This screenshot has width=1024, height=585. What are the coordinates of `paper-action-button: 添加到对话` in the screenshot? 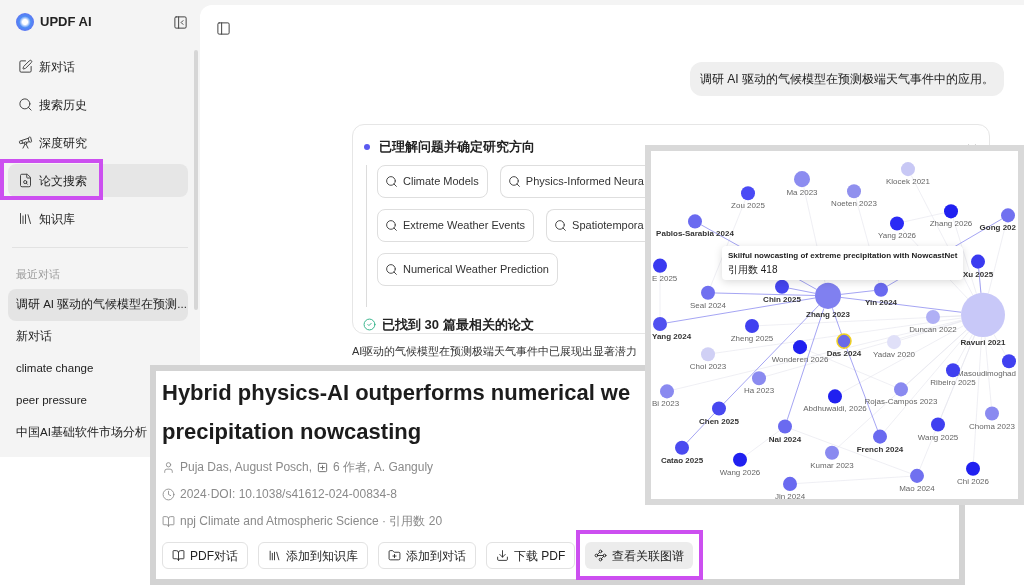 It's located at (427, 555).